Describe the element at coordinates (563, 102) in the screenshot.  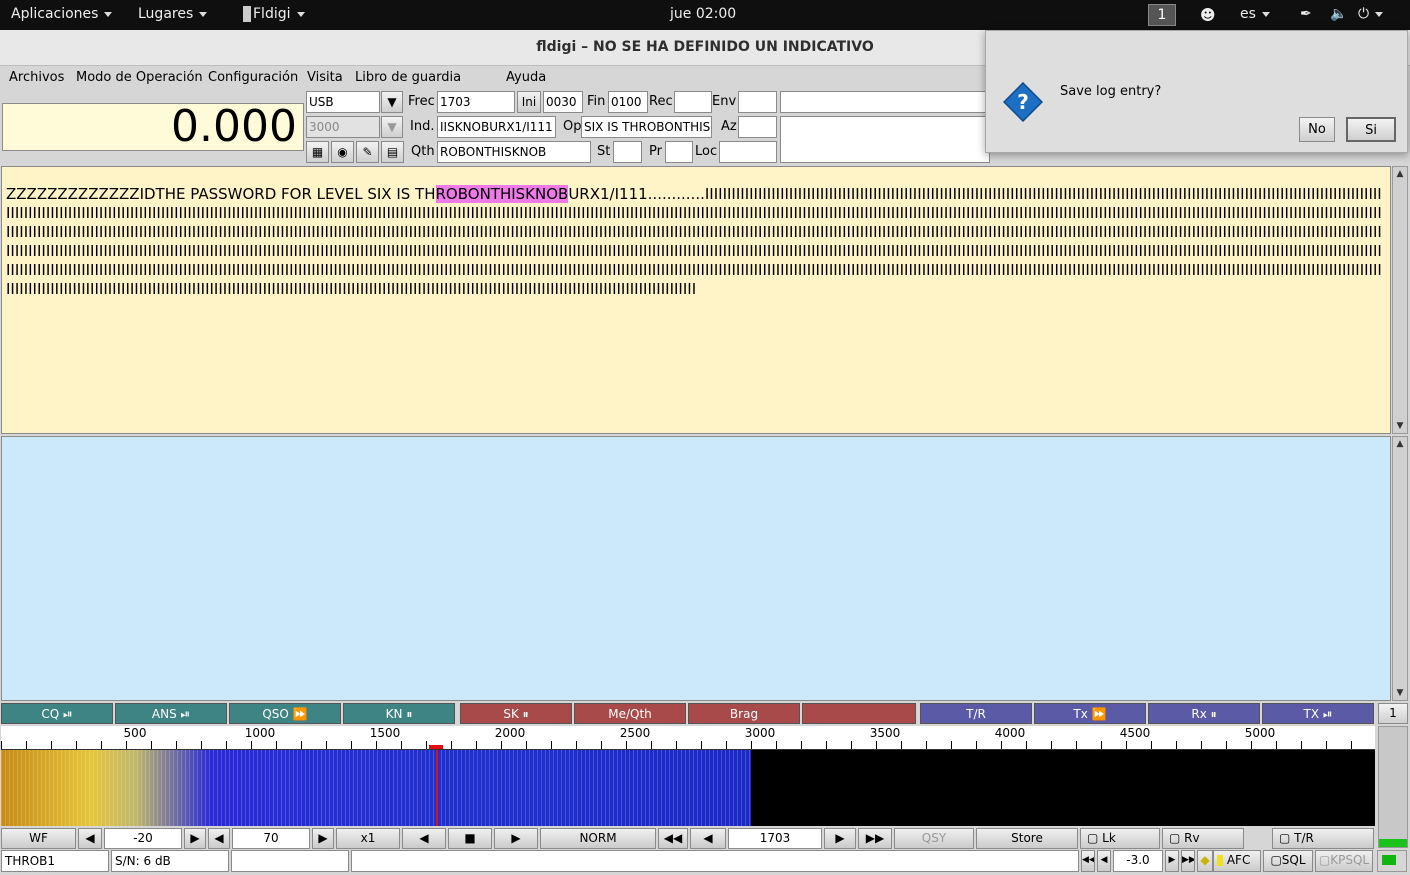
I see `ini-field: 0030` at that location.